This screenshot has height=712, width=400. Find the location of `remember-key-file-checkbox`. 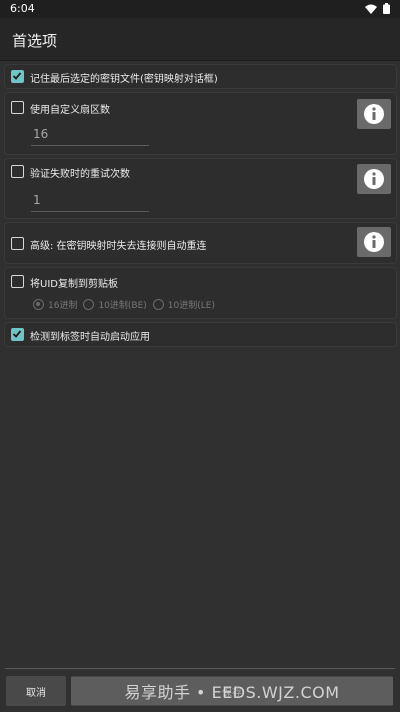

remember-key-file-checkbox is located at coordinates (17, 76).